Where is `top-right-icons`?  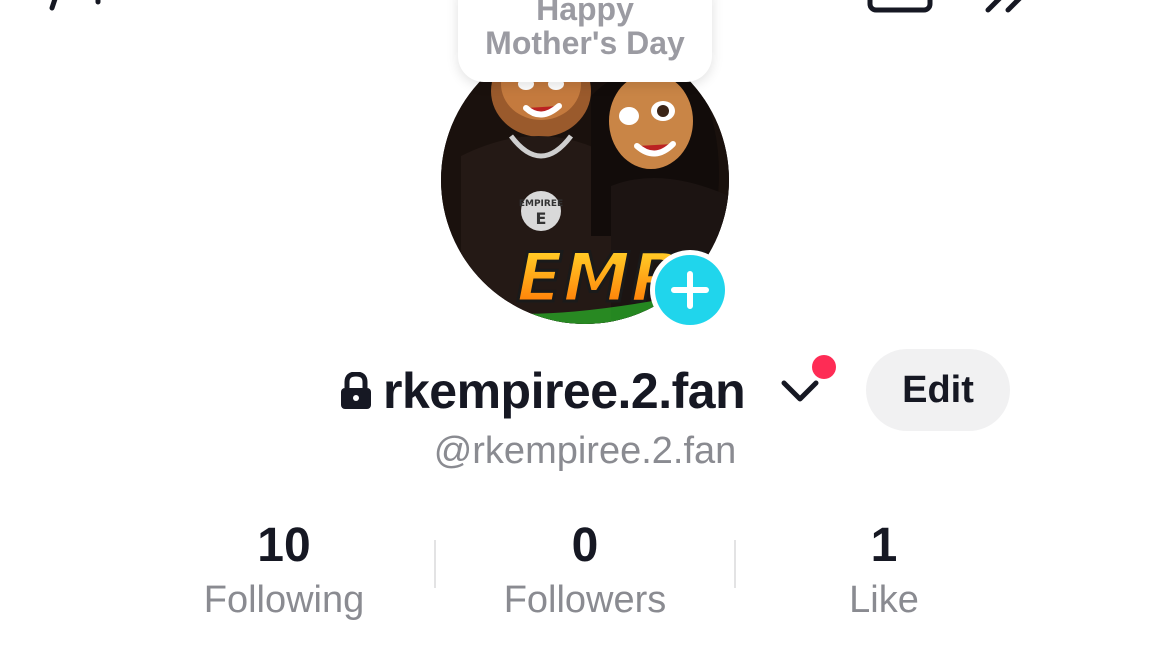
top-right-icons is located at coordinates (948, 6).